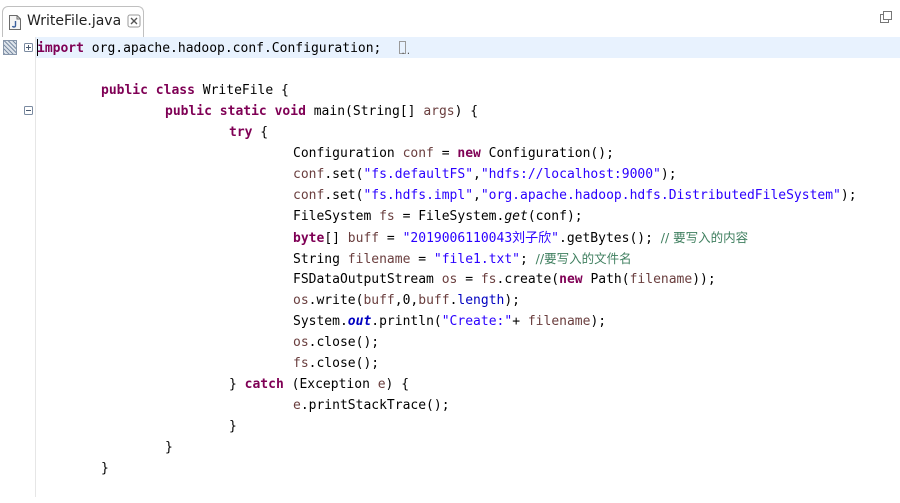  Describe the element at coordinates (886, 17) in the screenshot. I see `restore-window-icon` at that location.